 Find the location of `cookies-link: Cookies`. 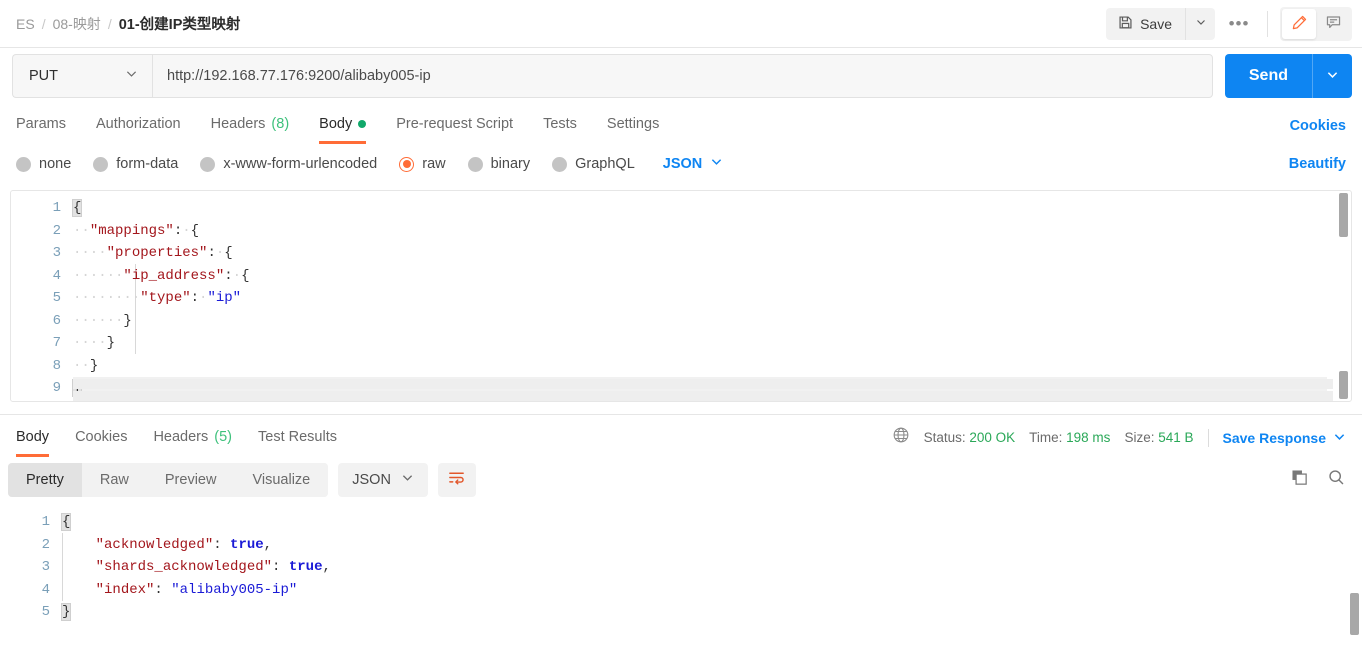

cookies-link: Cookies is located at coordinates (1318, 126).